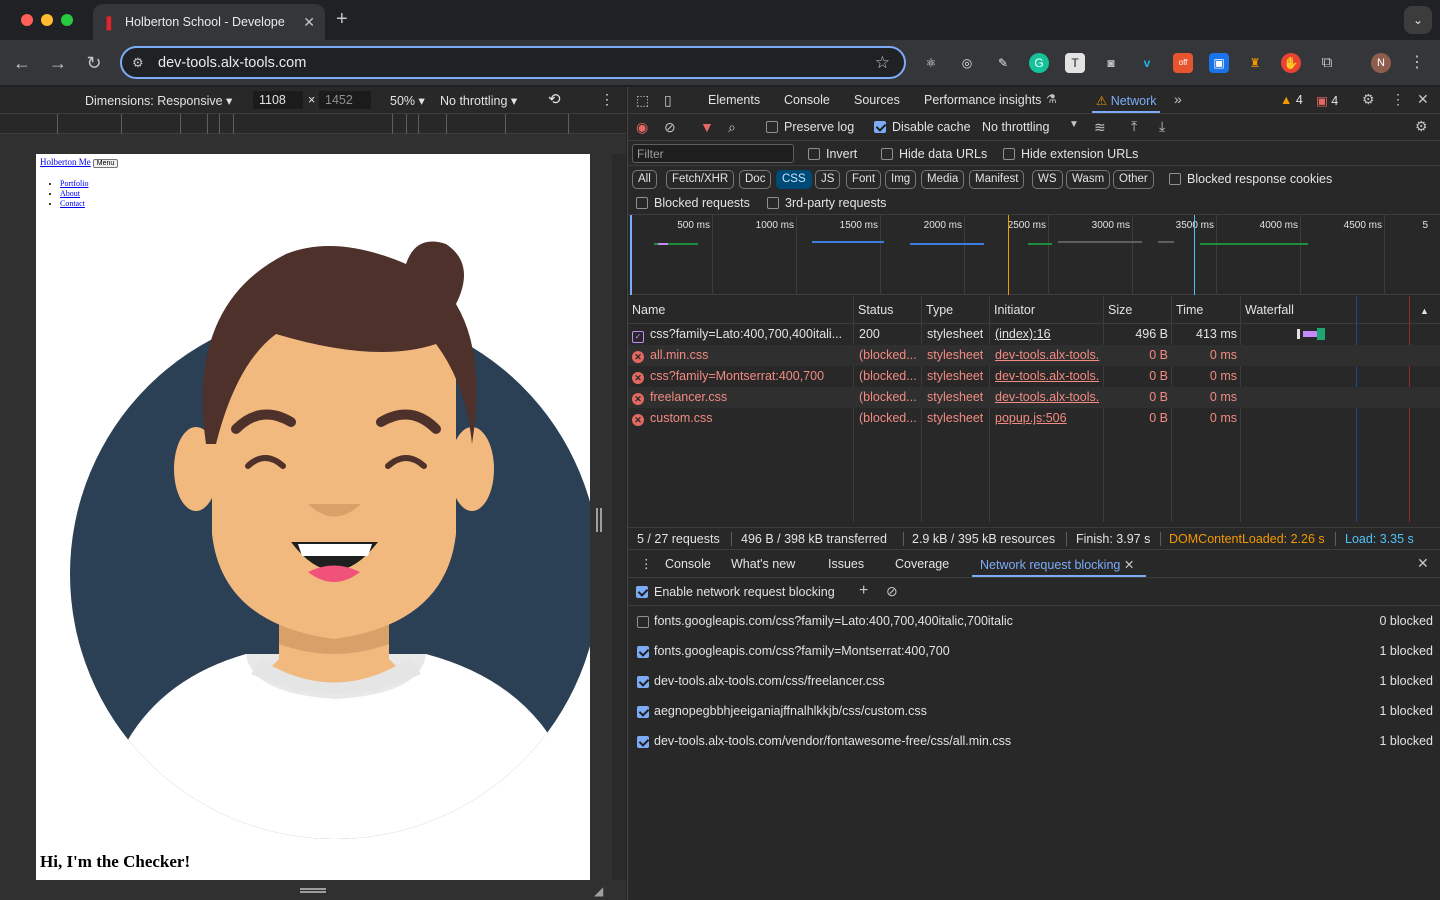 The width and height of the screenshot is (1440, 900). Describe the element at coordinates (1014, 310) in the screenshot. I see `column-initiator: Initiator` at that location.